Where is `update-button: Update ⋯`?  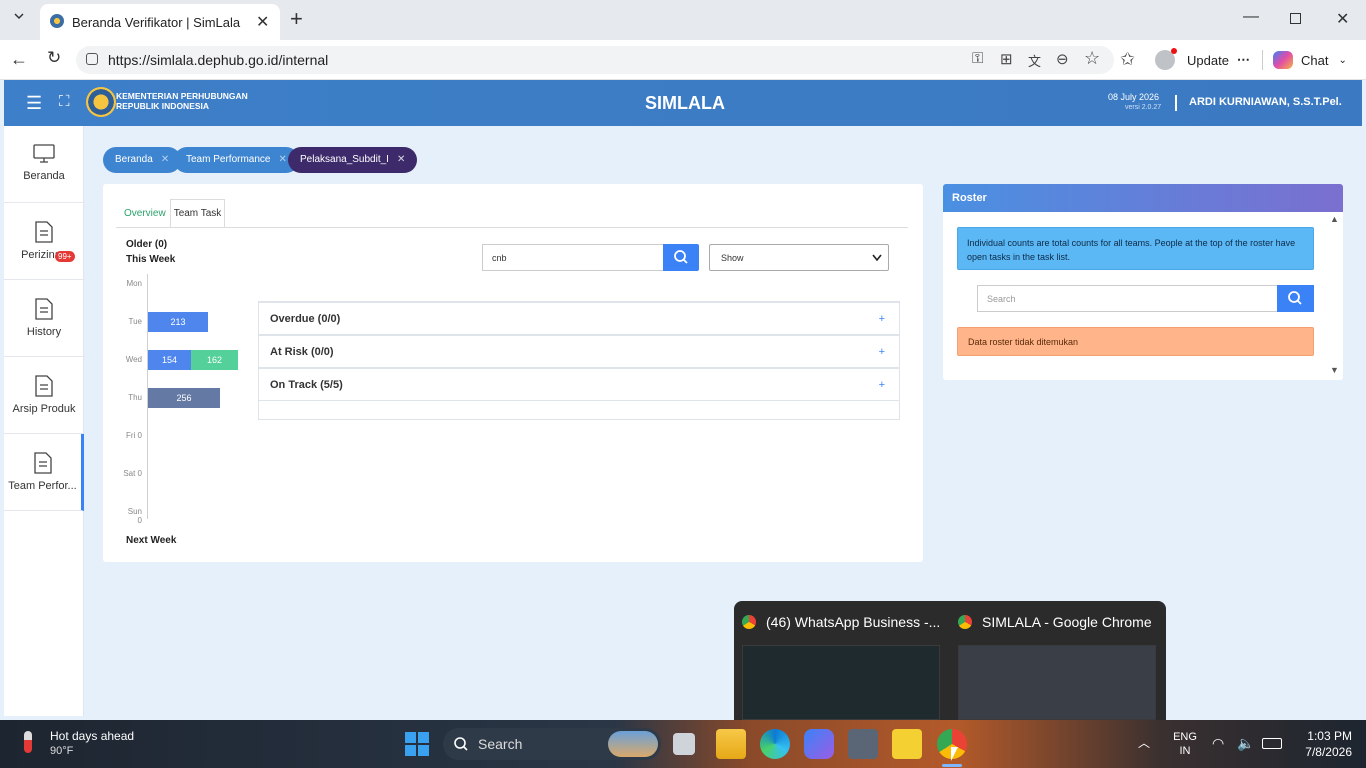 update-button: Update ⋯ is located at coordinates (1218, 60).